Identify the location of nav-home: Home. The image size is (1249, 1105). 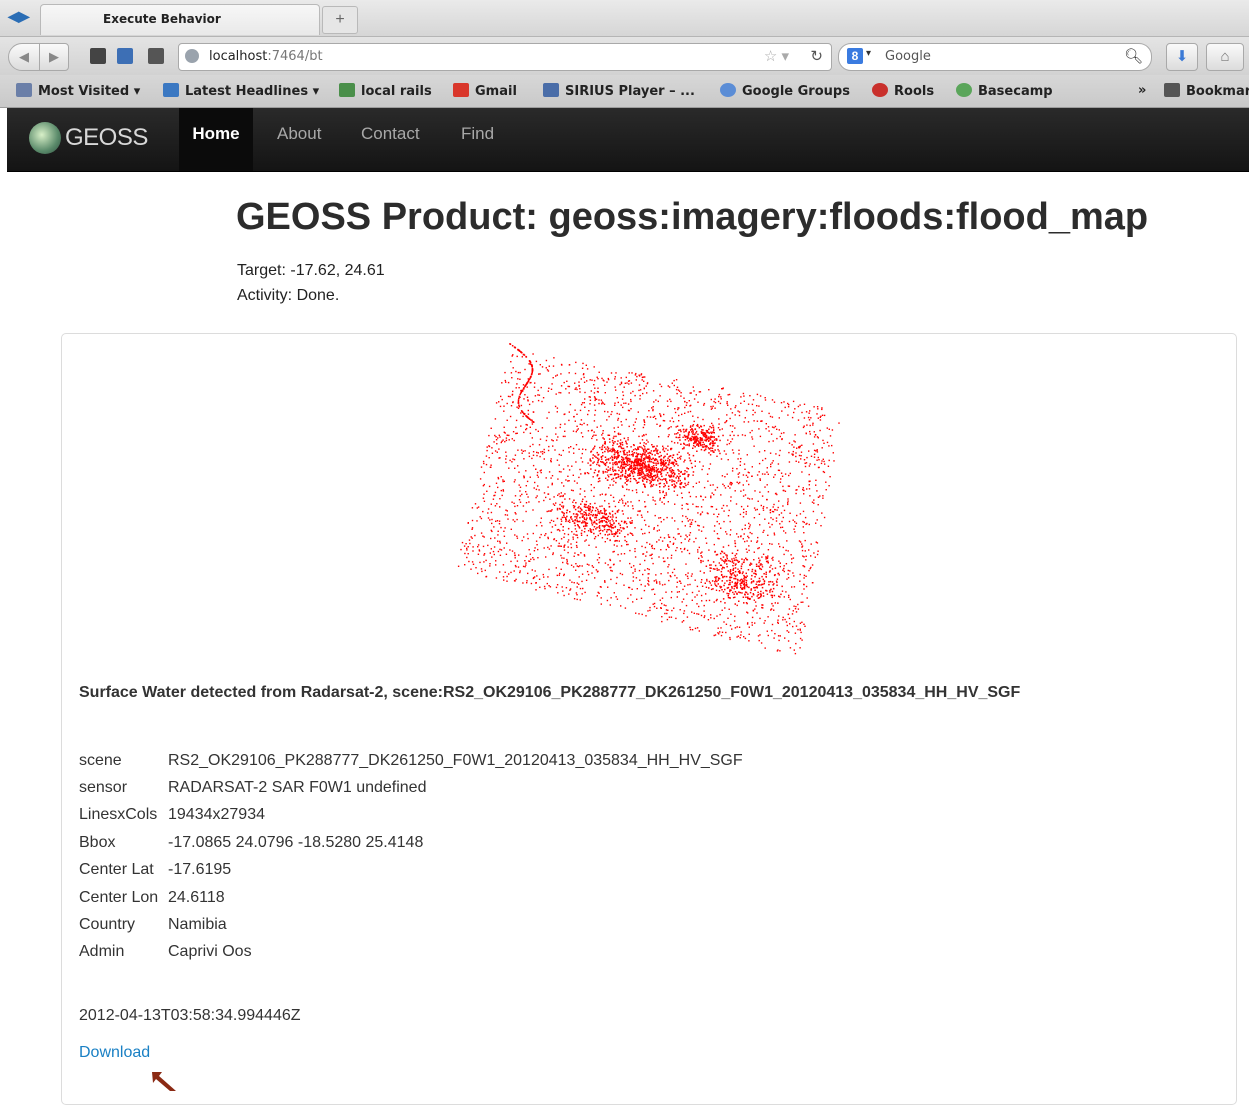
(216, 139).